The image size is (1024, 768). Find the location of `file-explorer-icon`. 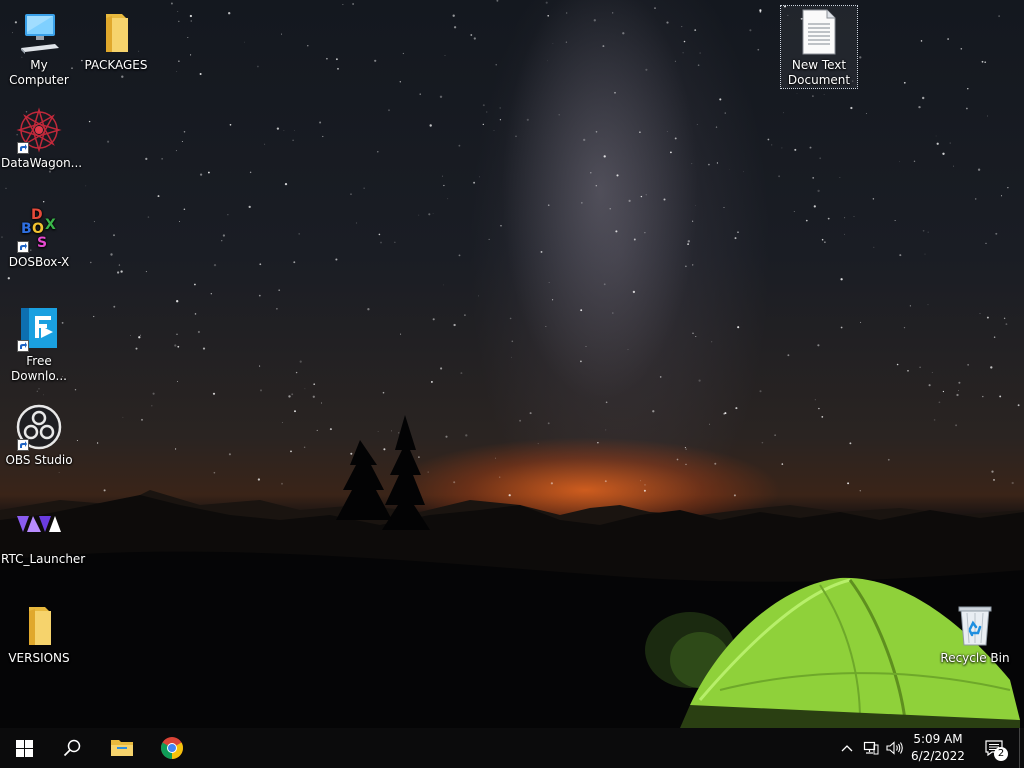

file-explorer-icon is located at coordinates (122, 748).